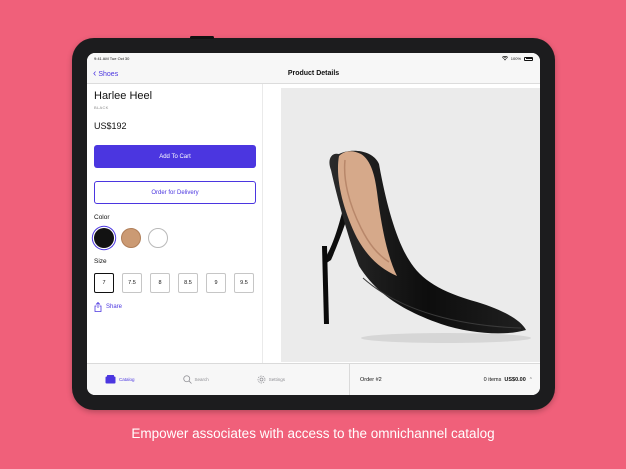 This screenshot has height=469, width=626. What do you see at coordinates (504, 58) in the screenshot?
I see `wifi-icon` at bounding box center [504, 58].